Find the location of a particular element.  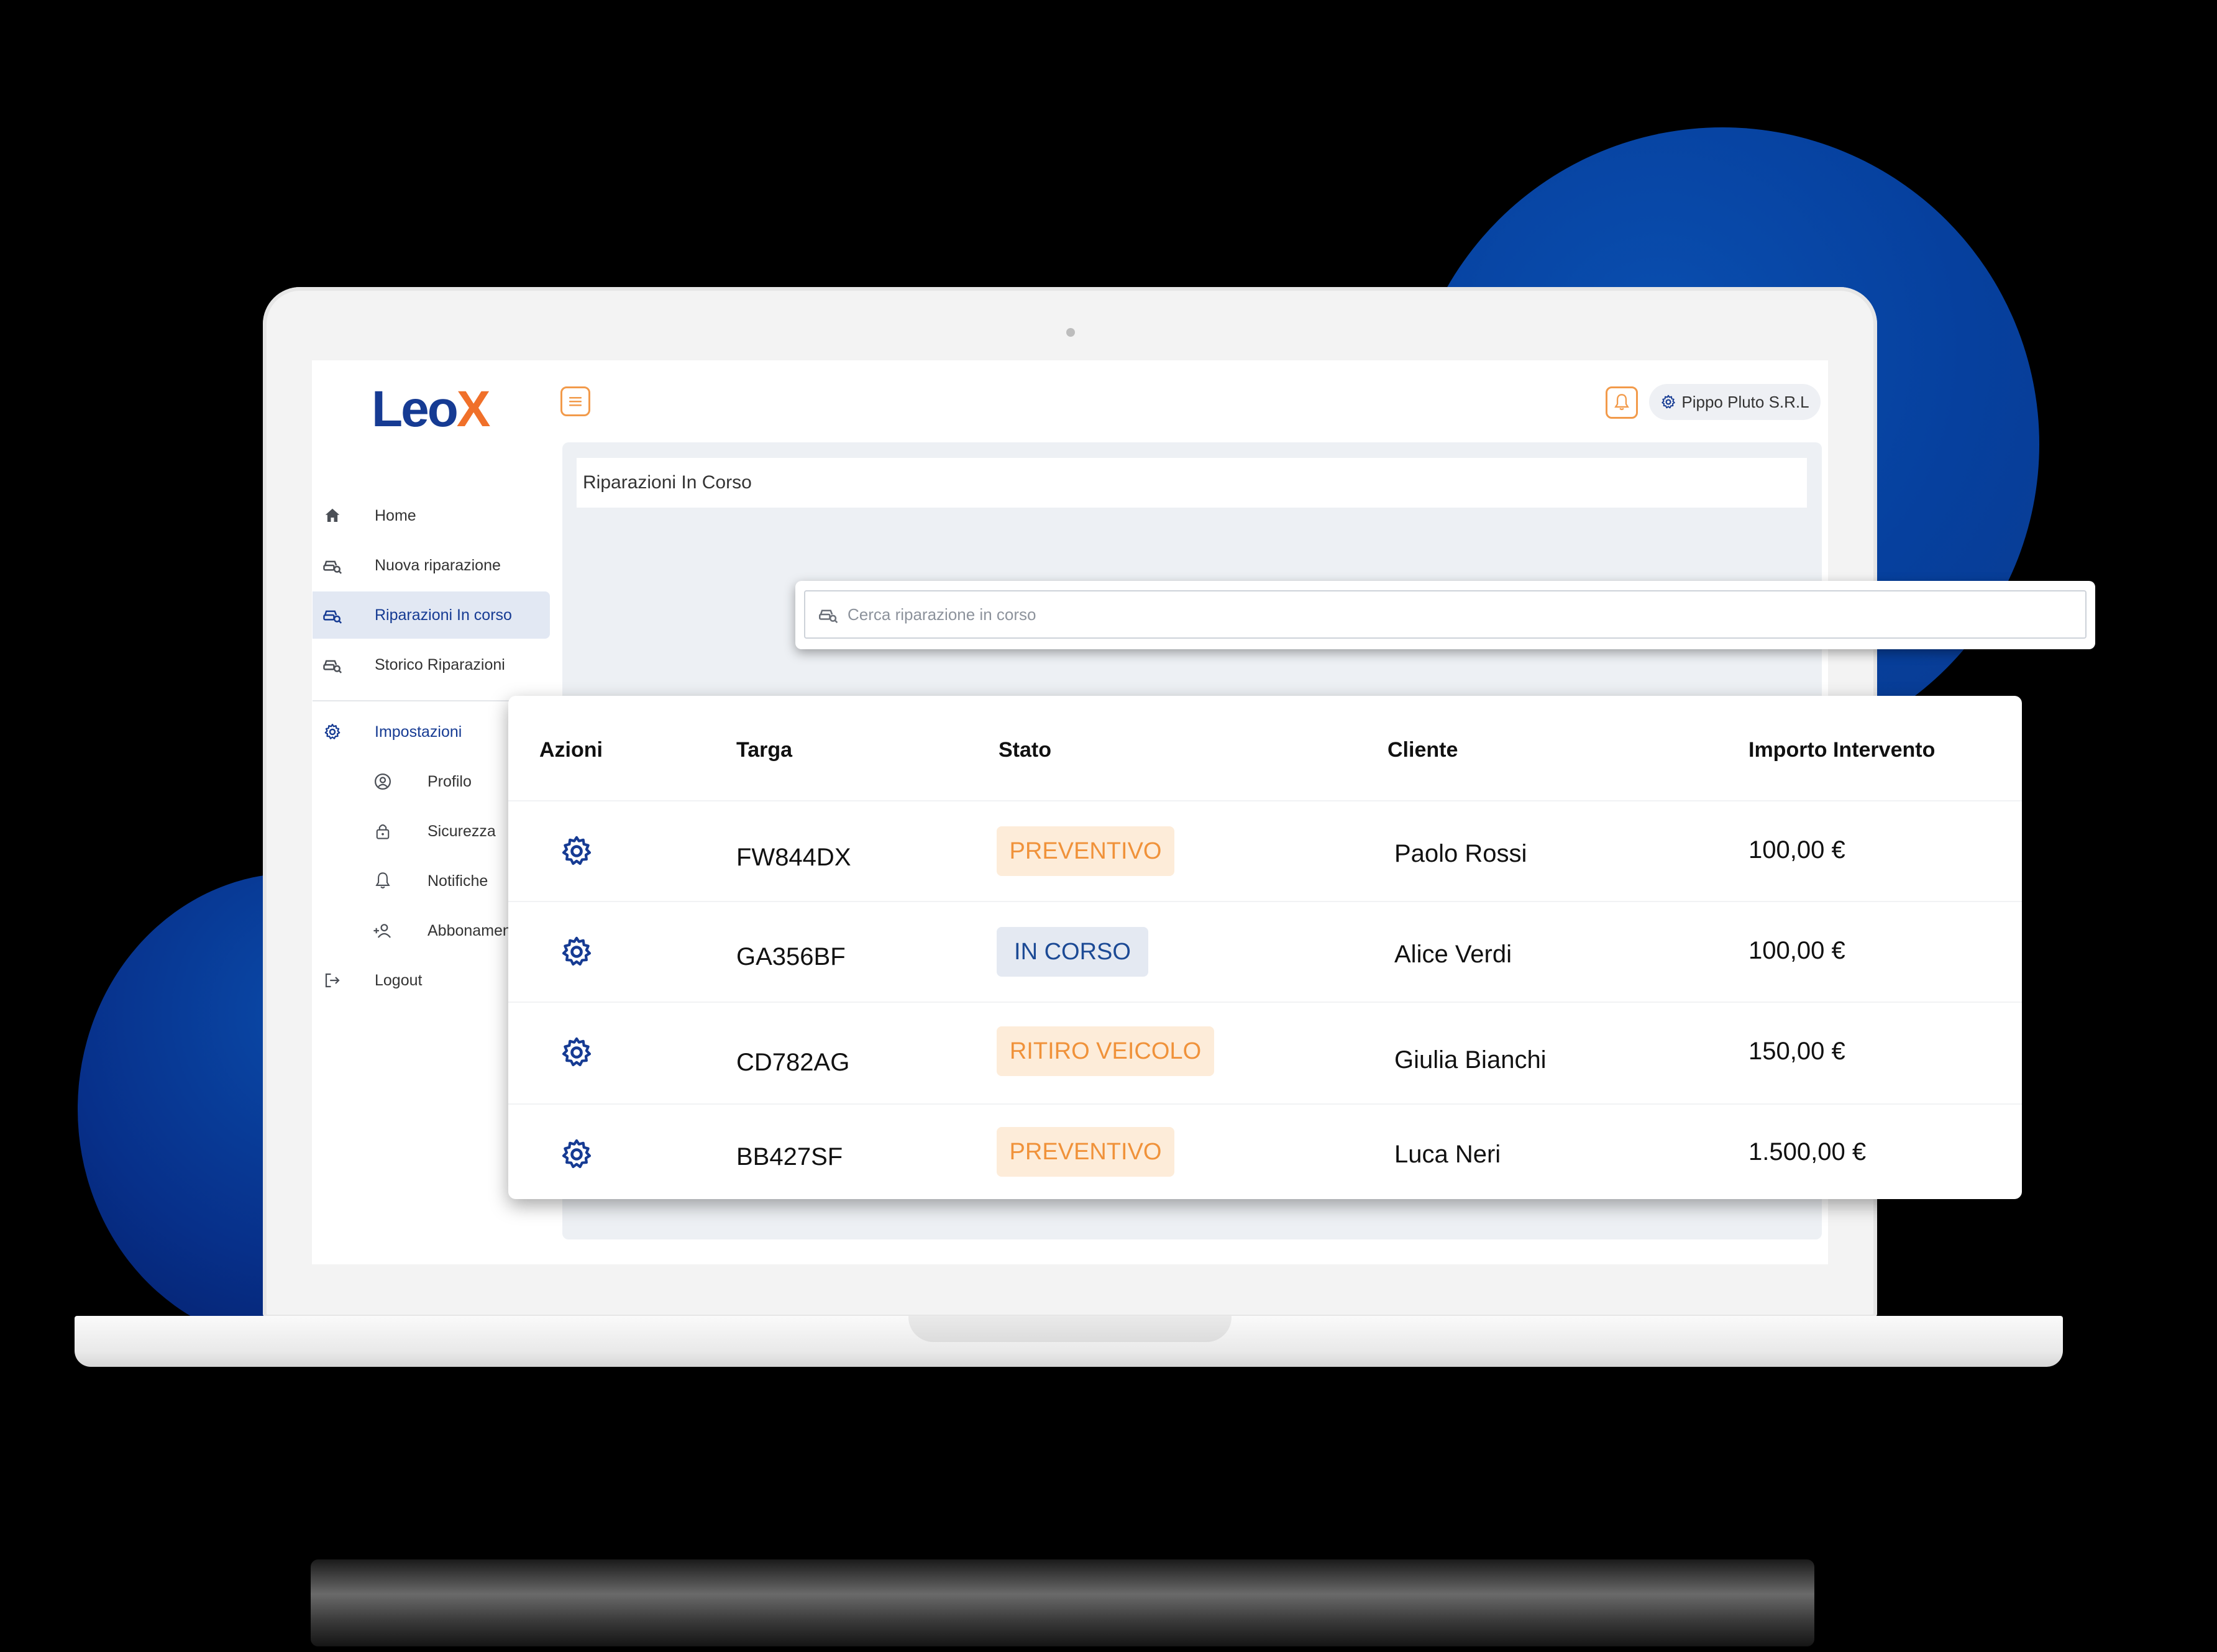

search-placeholder: Cerca riparazione in corso is located at coordinates (942, 614).